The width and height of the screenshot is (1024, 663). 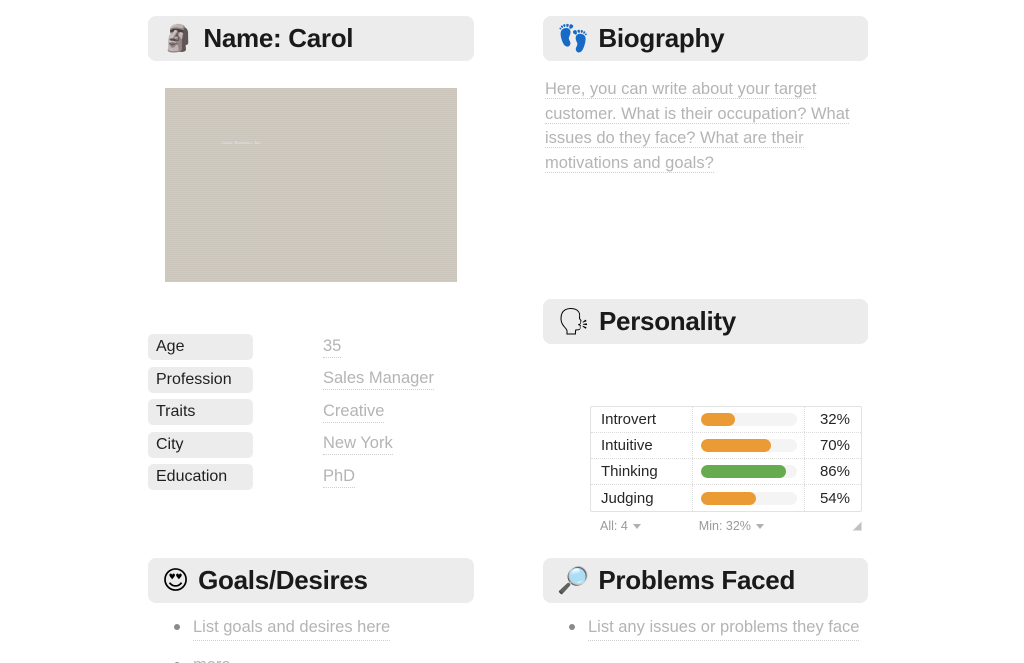 I want to click on list-item-text: more, so click(x=212, y=658).